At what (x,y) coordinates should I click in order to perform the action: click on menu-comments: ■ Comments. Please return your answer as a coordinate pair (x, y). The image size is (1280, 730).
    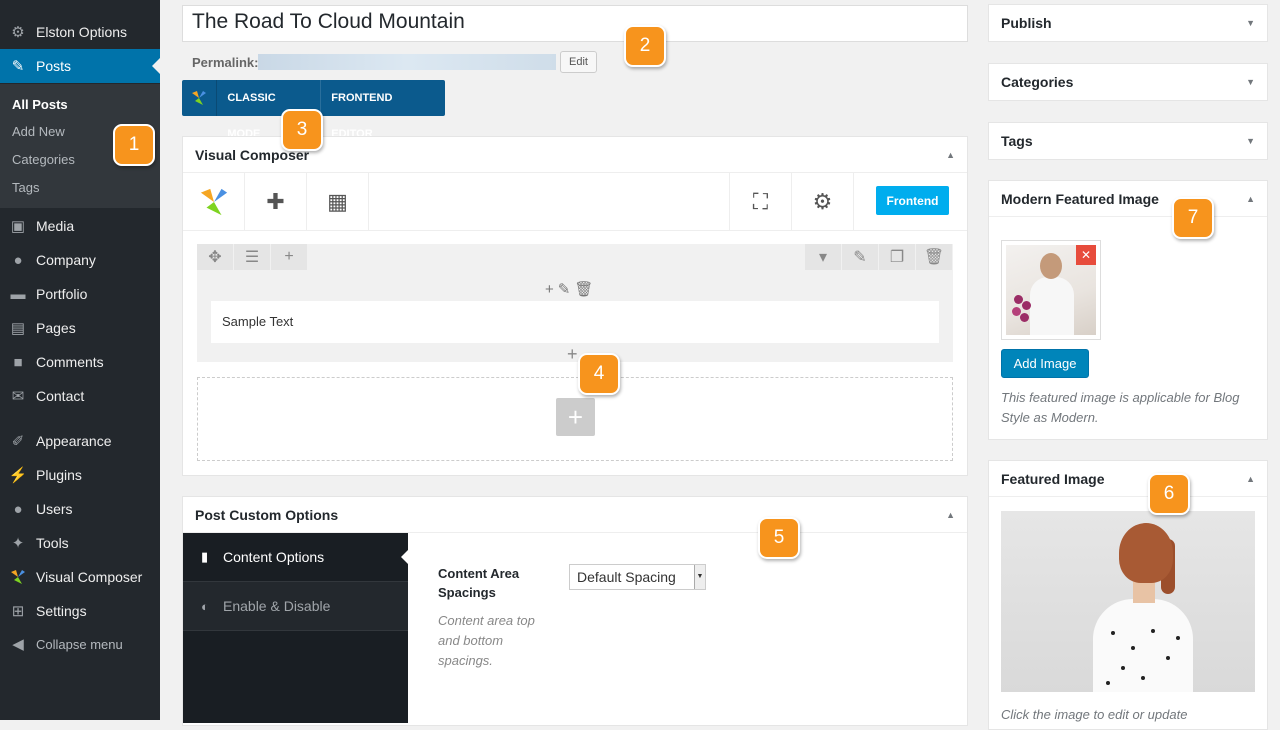
    Looking at the image, I should click on (80, 362).